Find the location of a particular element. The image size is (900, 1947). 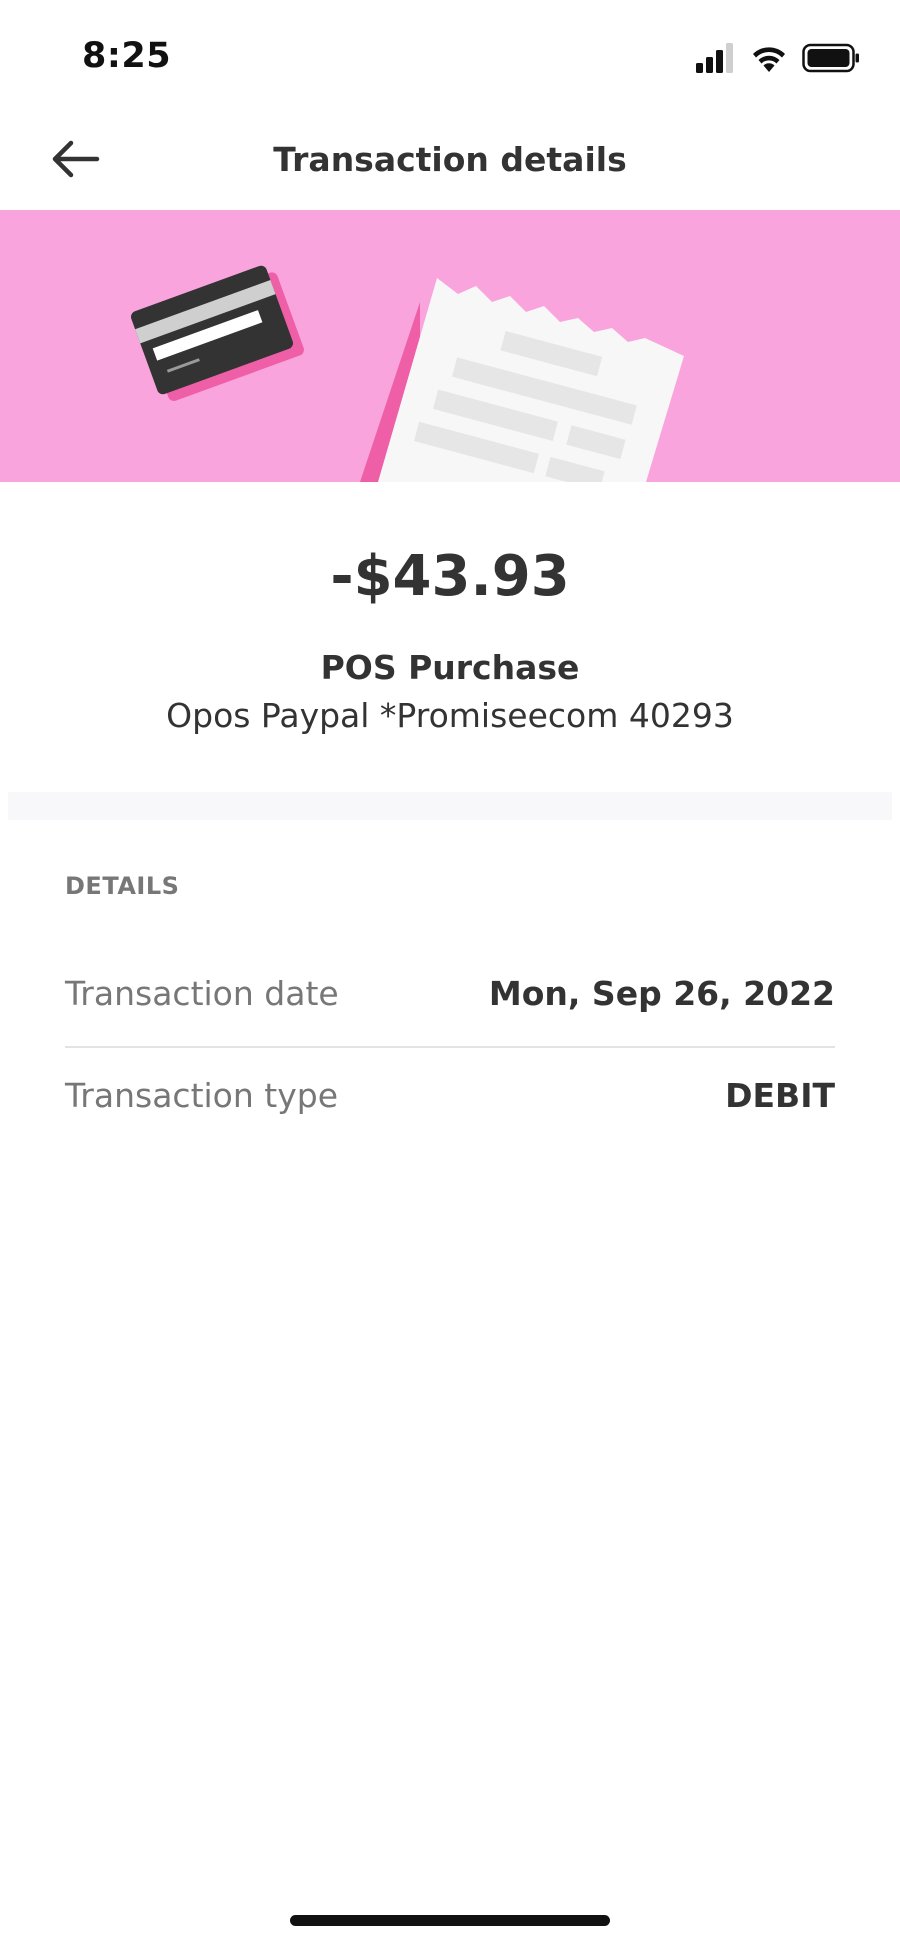

page-title: Transaction details is located at coordinates (450, 159).